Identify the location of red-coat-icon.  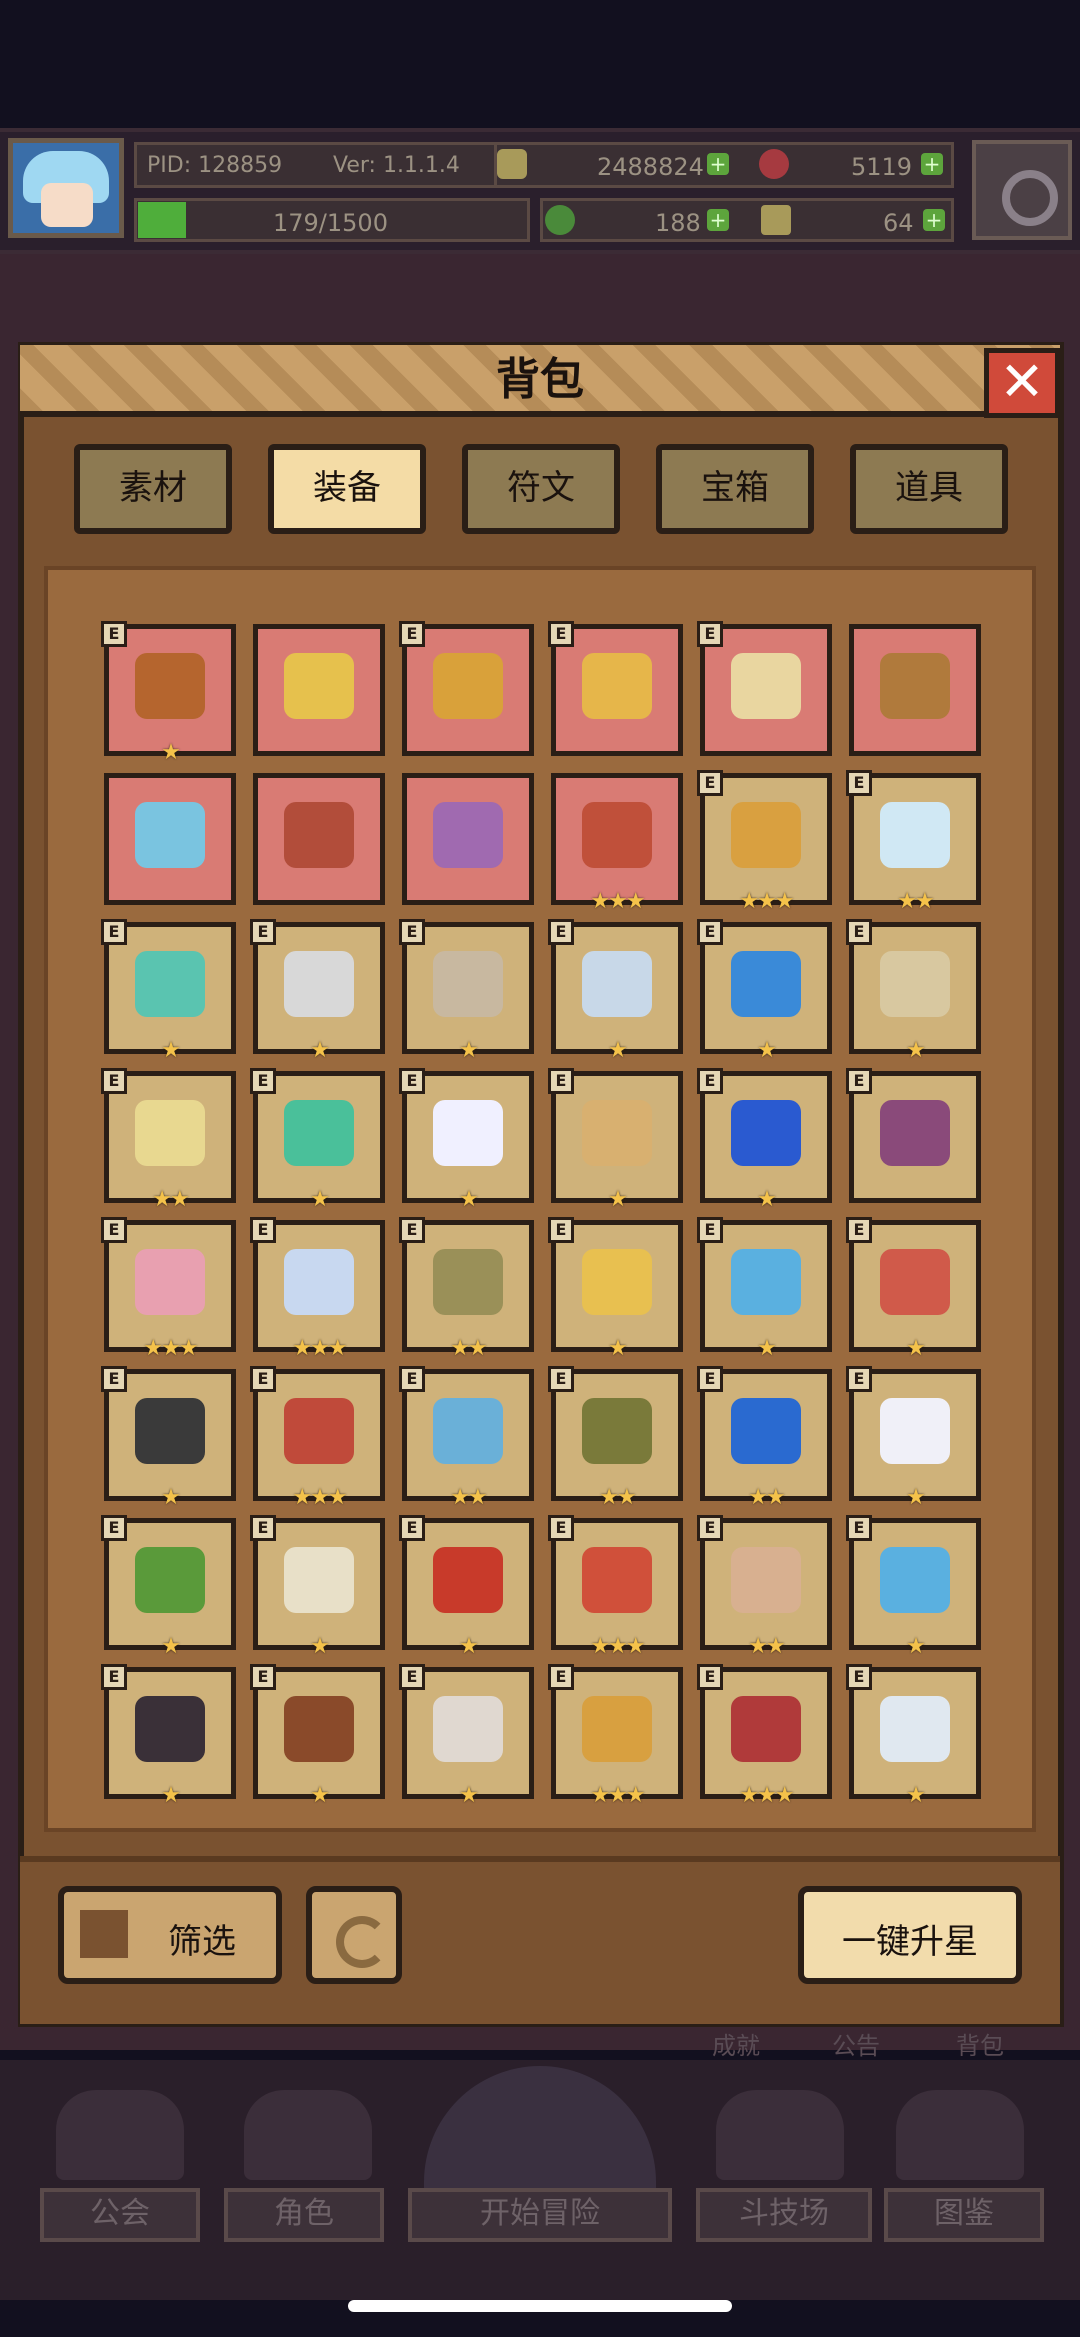
(319, 1431).